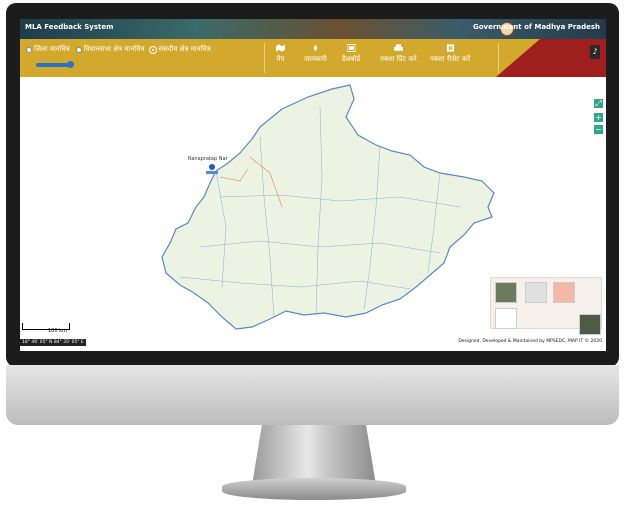  What do you see at coordinates (598, 103) in the screenshot?
I see `fullscreen-icon: ⤢` at bounding box center [598, 103].